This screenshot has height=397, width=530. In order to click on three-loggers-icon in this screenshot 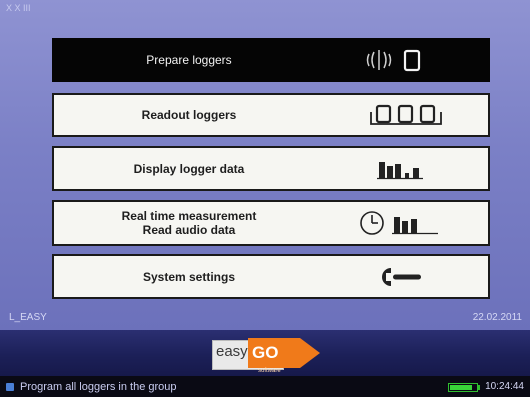, I will do `click(406, 115)`.